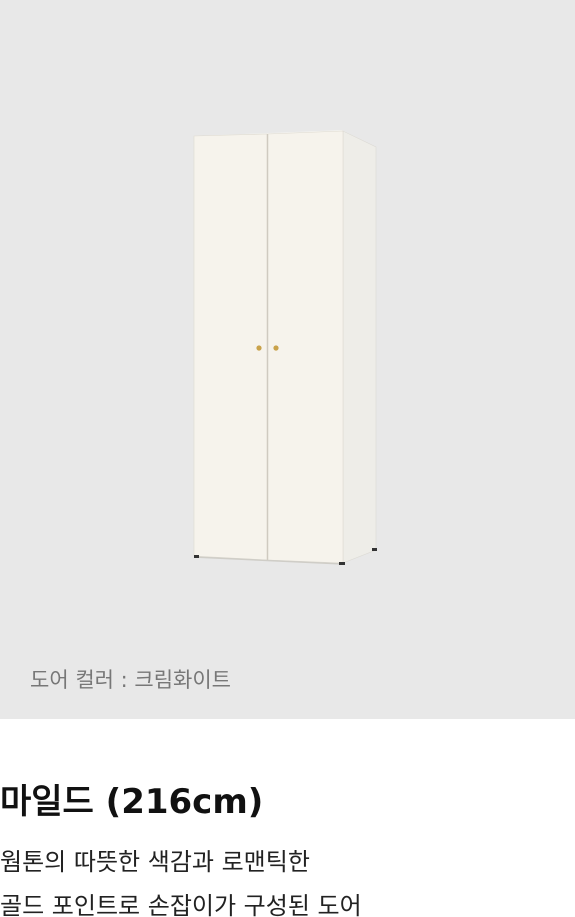 The image size is (575, 917). What do you see at coordinates (305, 347) in the screenshot?
I see `right-door` at bounding box center [305, 347].